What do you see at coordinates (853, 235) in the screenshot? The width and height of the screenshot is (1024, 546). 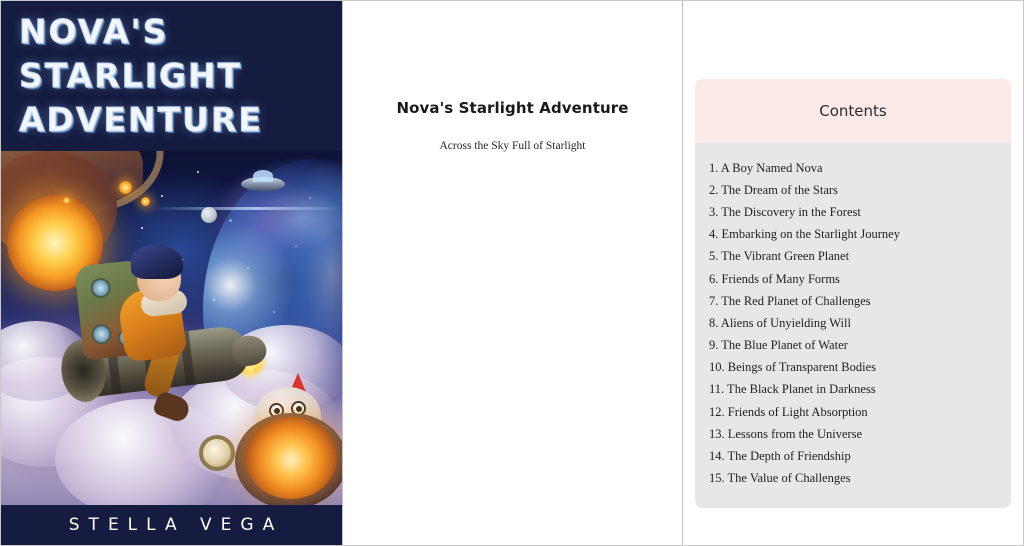 I see `contents-item: 4. Embarking on the Starlight Journey` at bounding box center [853, 235].